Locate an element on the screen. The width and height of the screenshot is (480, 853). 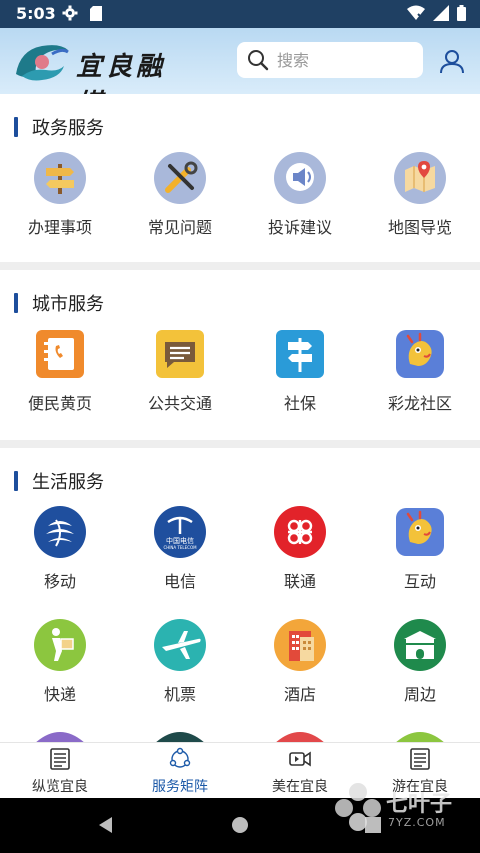
china-unicom-icon is located at coordinates (300, 532).